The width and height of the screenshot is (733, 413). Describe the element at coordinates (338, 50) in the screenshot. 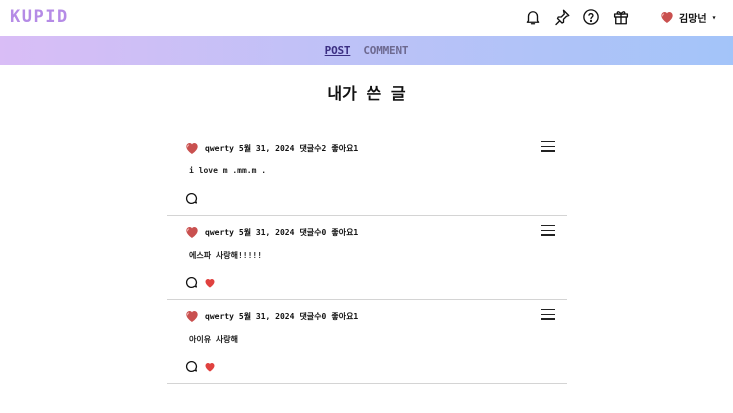

I see `tab-post: POST` at that location.